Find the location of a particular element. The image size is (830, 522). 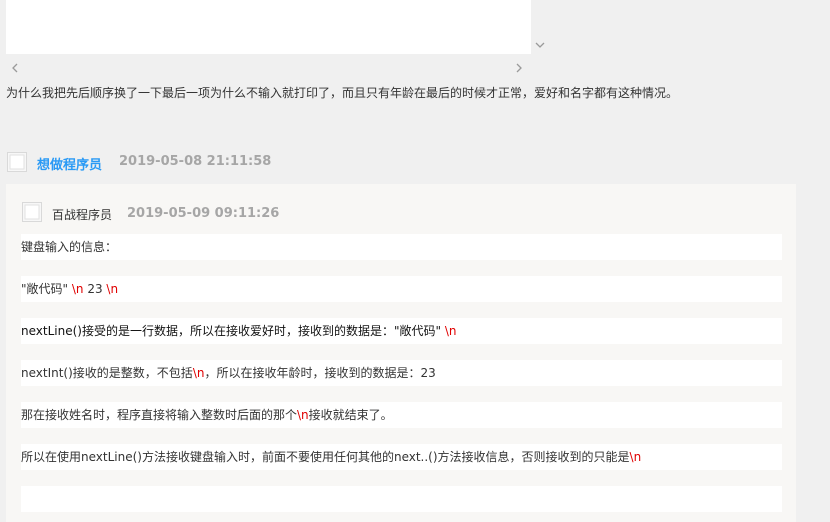

paragraph-text: 23 is located at coordinates (95, 289).